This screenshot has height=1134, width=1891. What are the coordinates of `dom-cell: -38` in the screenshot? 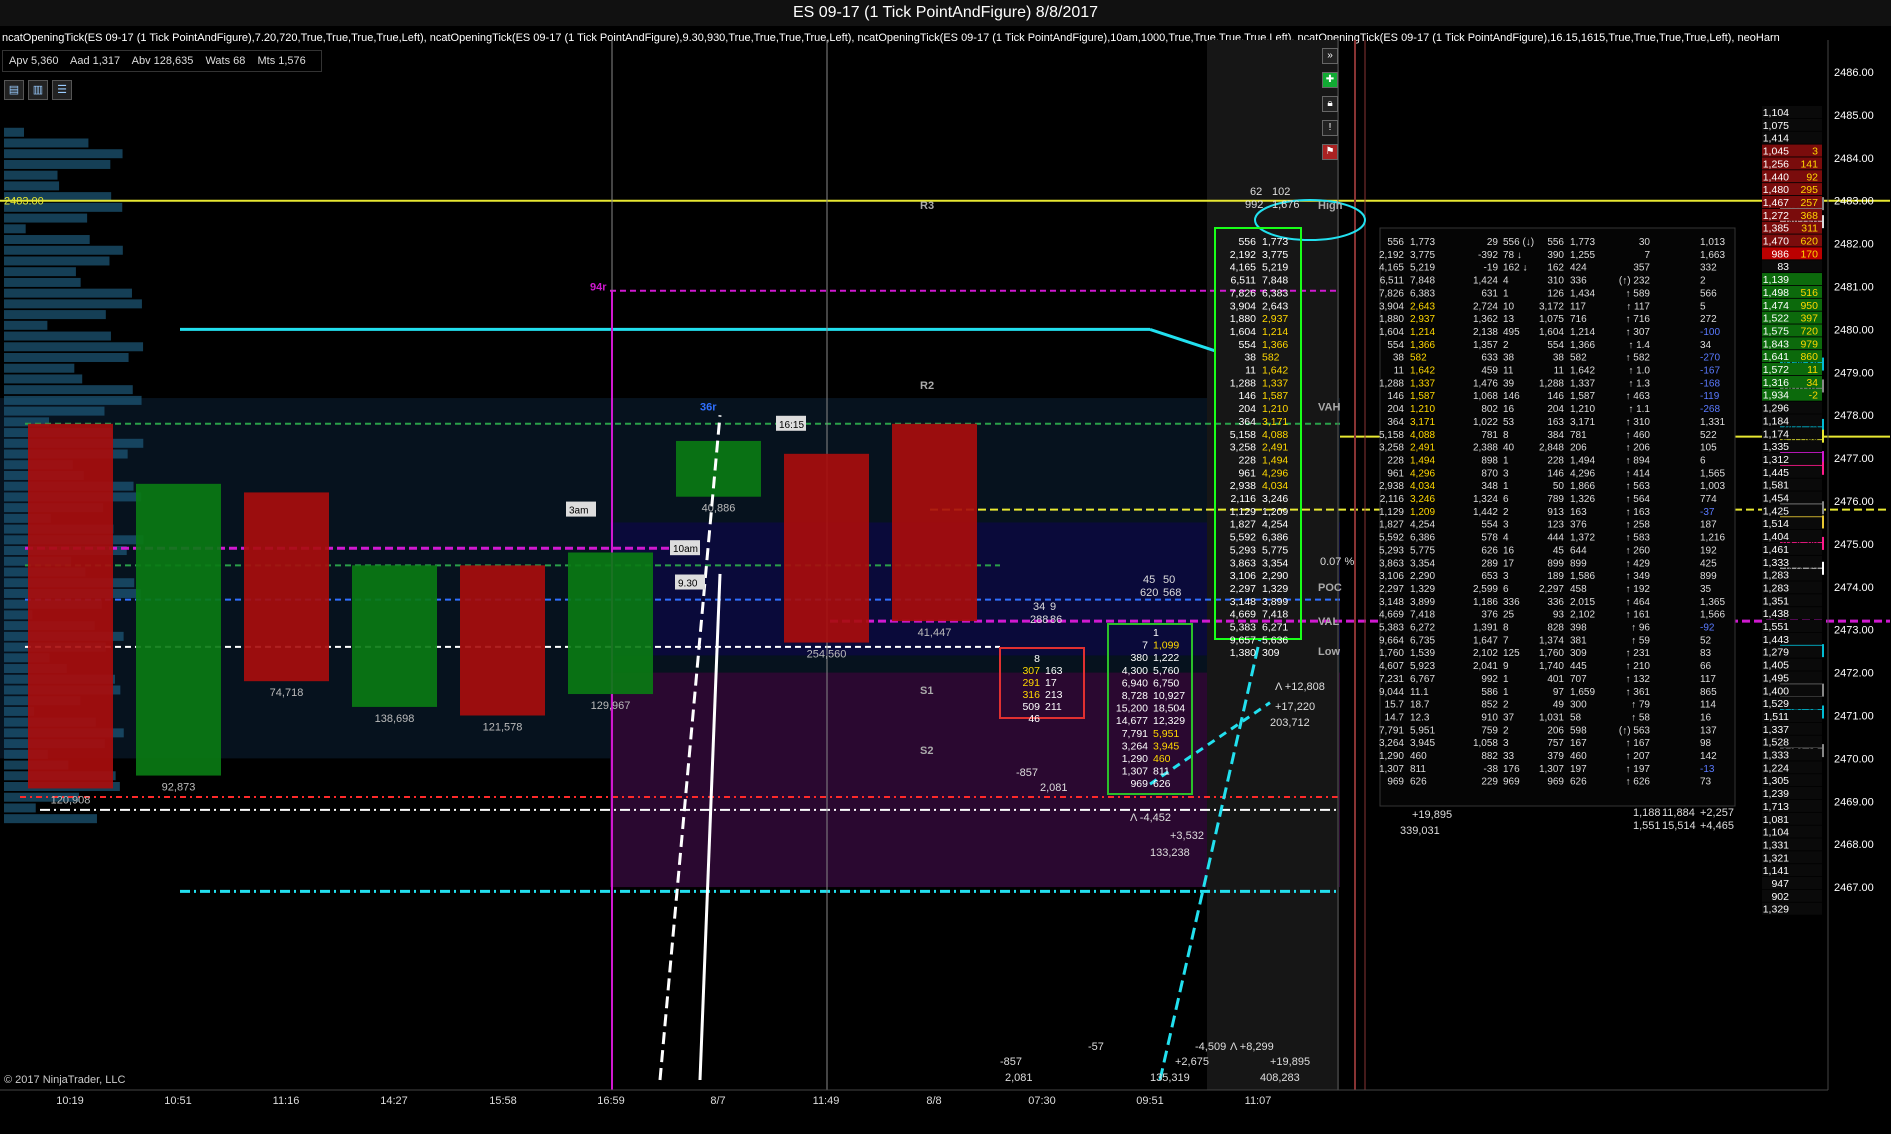 It's located at (1491, 769).